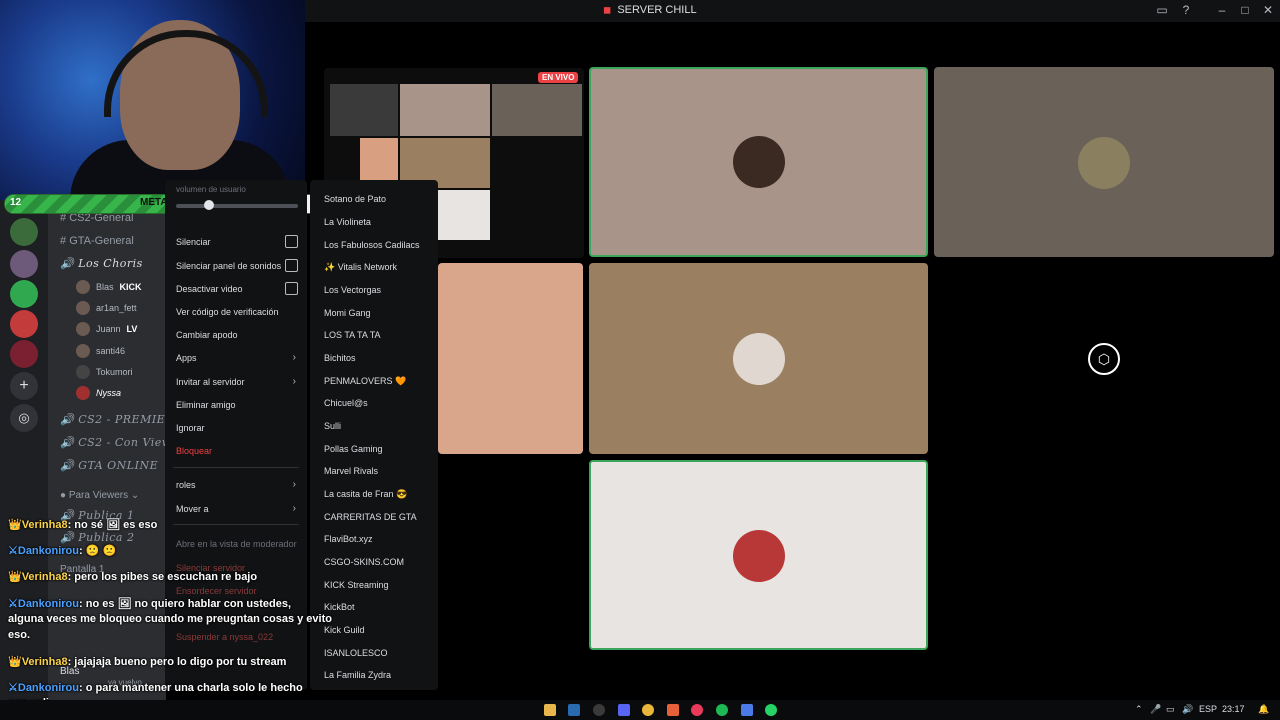  What do you see at coordinates (355, 199) in the screenshot?
I see `server-option: Sotano de Pato` at bounding box center [355, 199].